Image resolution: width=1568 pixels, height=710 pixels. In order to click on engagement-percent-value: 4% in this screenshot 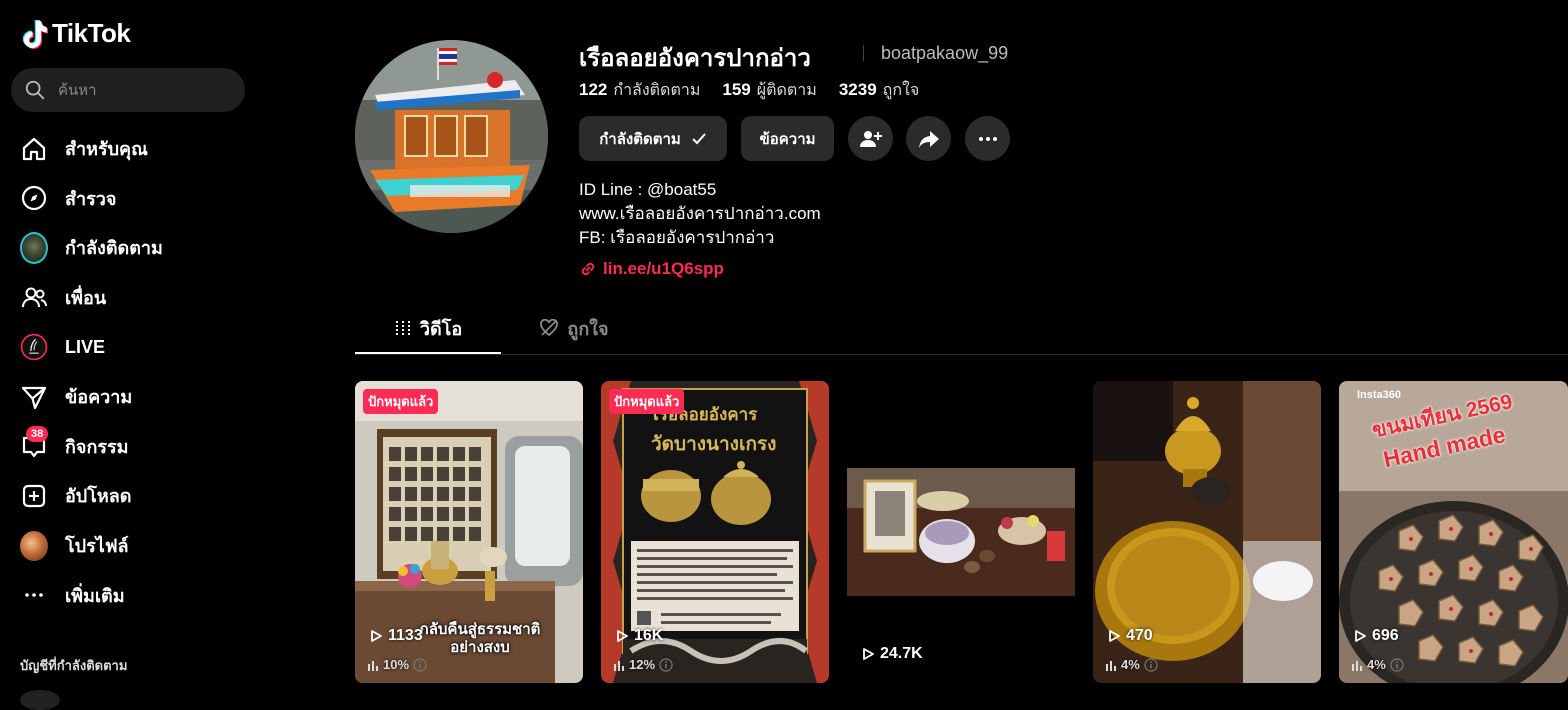, I will do `click(1376, 664)`.